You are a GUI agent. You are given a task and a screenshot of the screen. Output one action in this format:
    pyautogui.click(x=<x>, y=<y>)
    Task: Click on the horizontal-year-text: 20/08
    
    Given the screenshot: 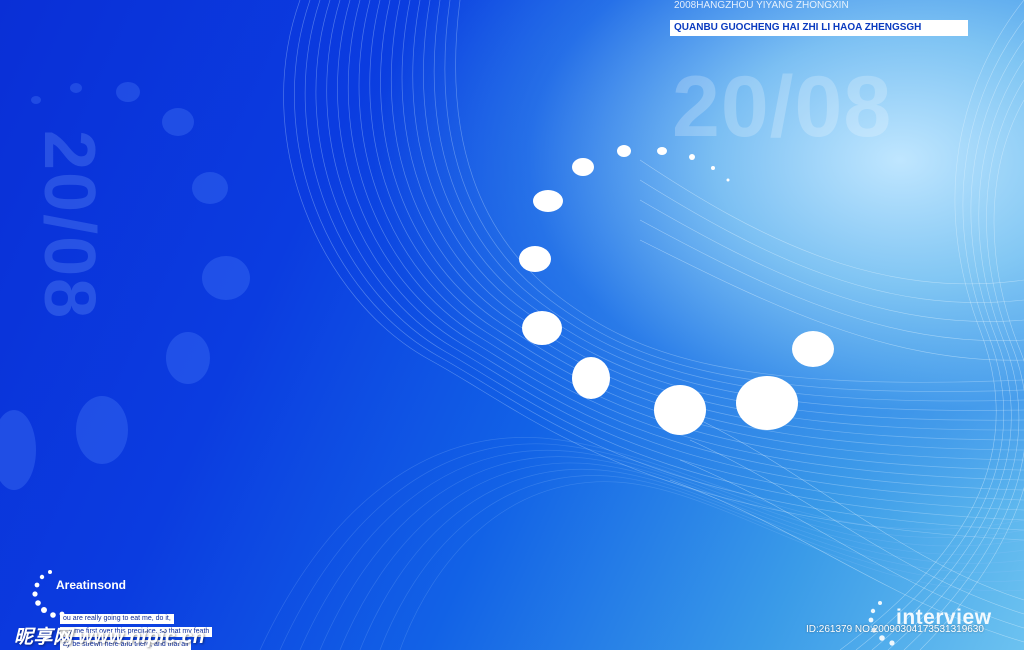 What is the action you would take?
    pyautogui.click(x=782, y=107)
    